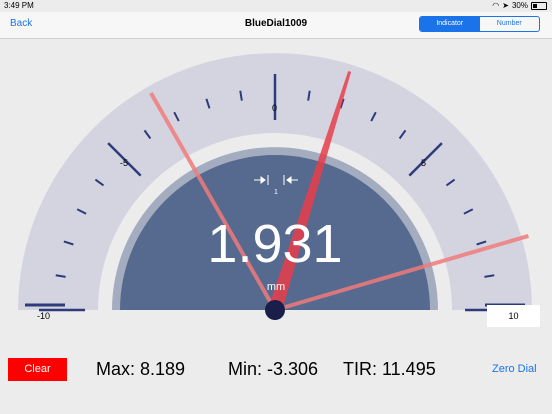 This screenshot has width=552, height=414. I want to click on reading-unit: mm, so click(276, 287).